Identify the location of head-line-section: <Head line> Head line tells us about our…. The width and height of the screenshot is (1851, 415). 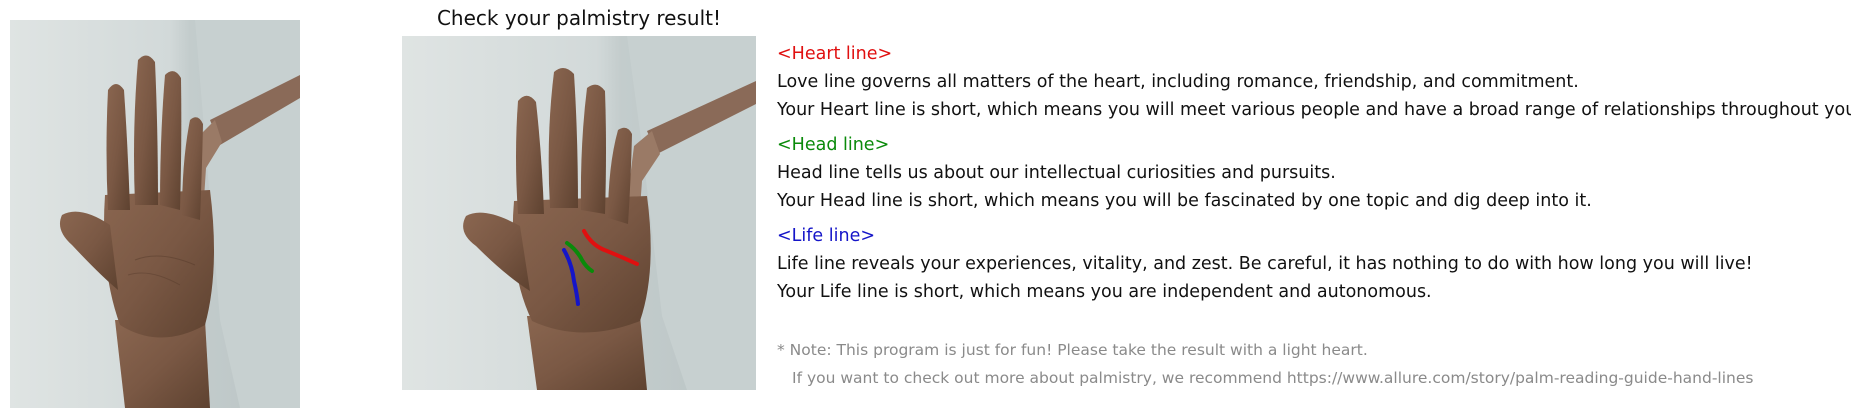
(1312, 173).